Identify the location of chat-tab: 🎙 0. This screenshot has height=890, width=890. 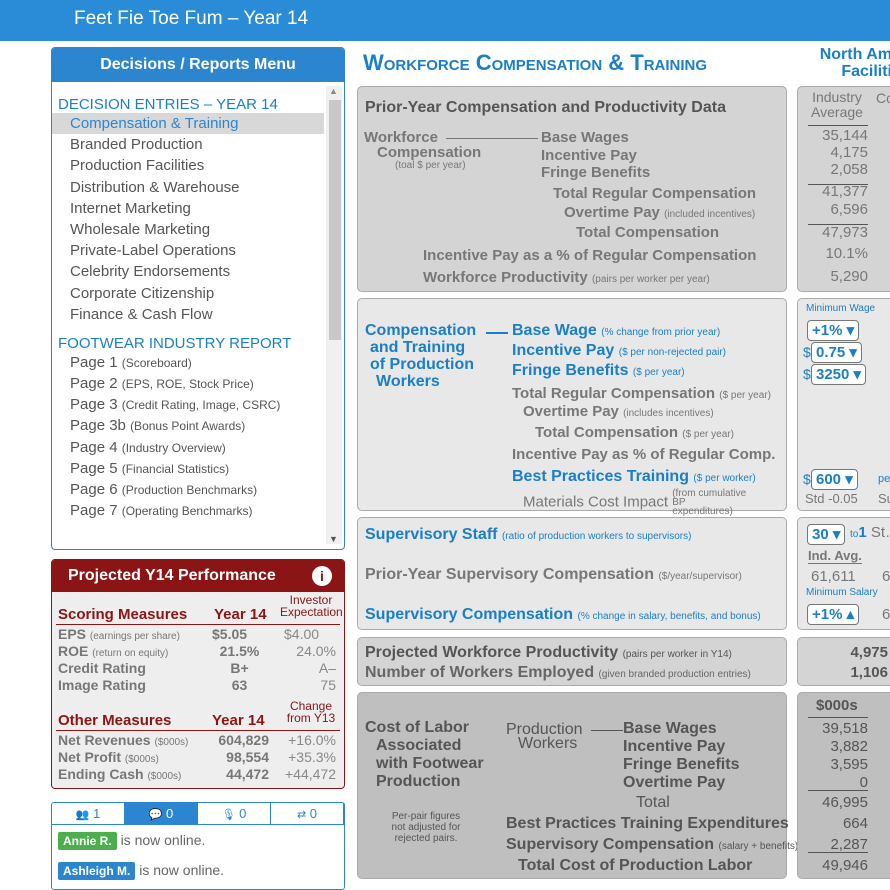
(234, 814).